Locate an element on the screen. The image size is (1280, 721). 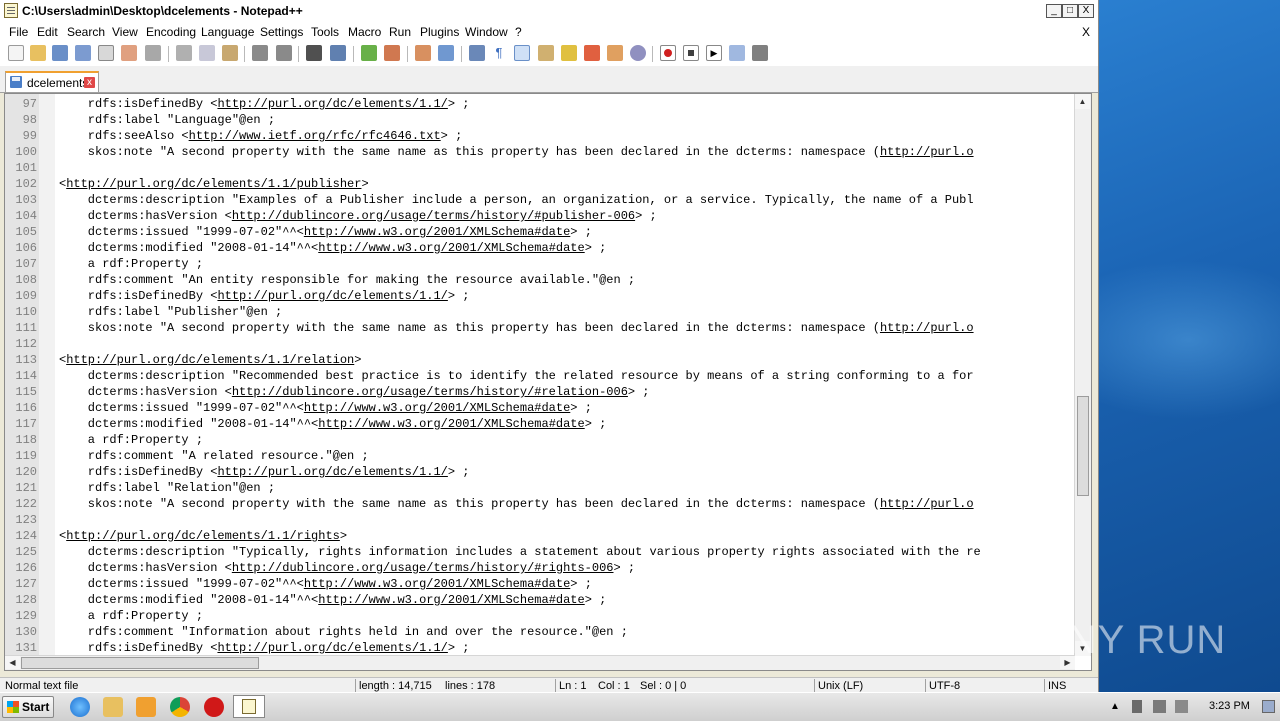
new-file-icon is located at coordinates (16, 53).